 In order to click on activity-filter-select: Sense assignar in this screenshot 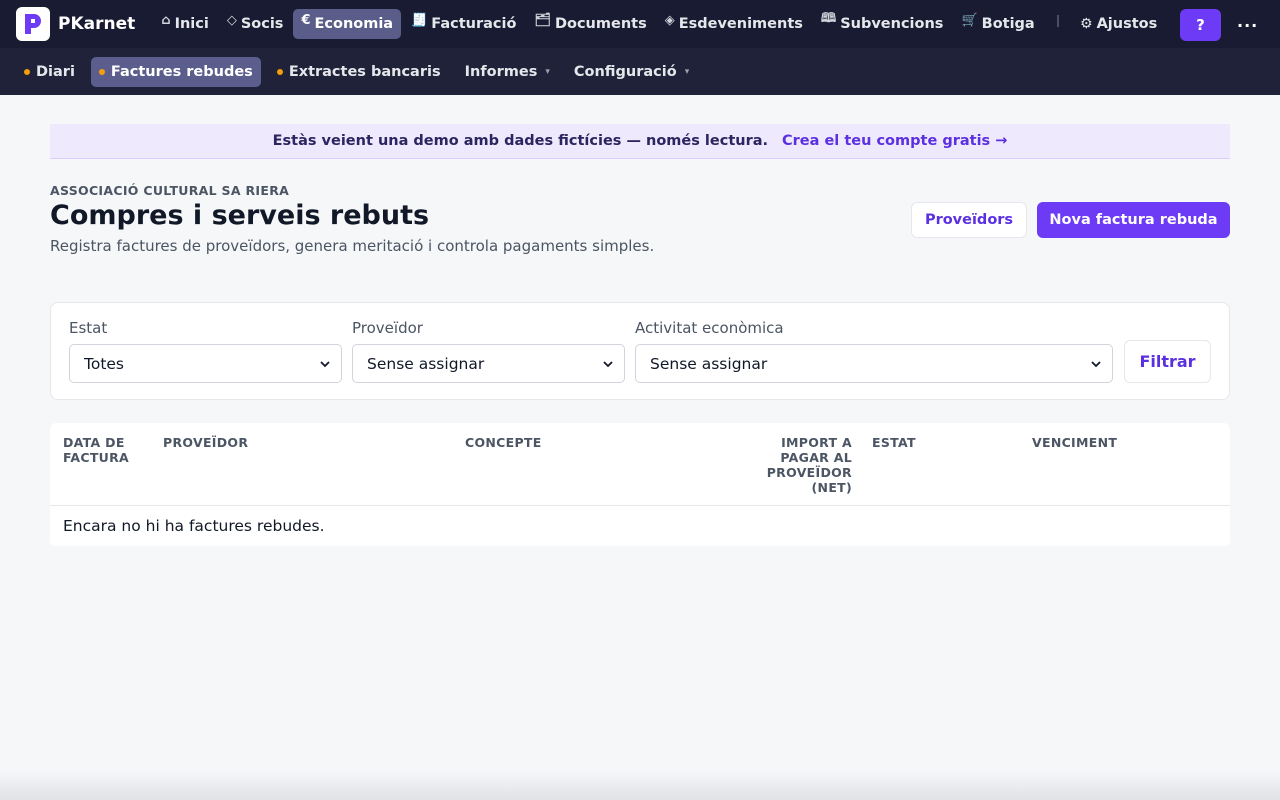, I will do `click(874, 363)`.